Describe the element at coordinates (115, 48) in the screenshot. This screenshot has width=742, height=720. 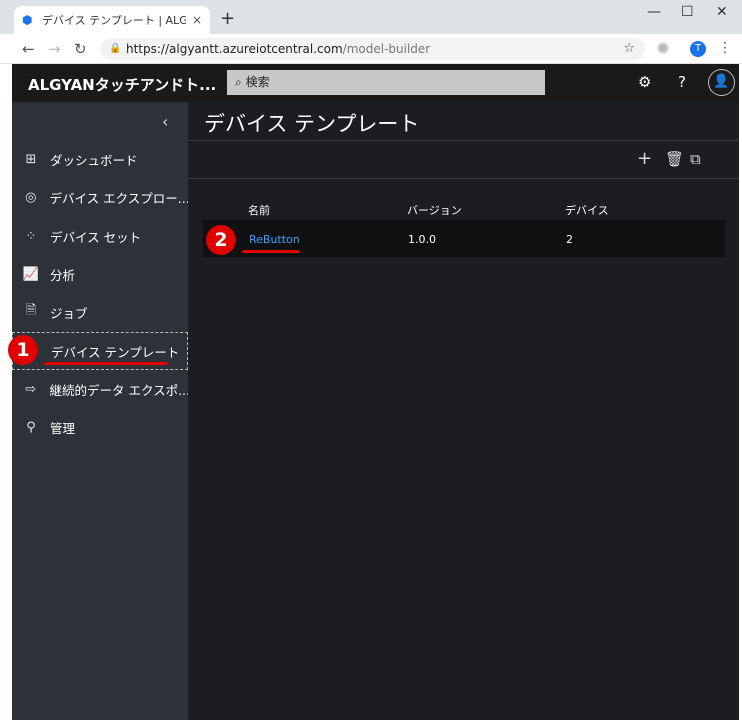
I see `lock-icon: 🔒` at that location.